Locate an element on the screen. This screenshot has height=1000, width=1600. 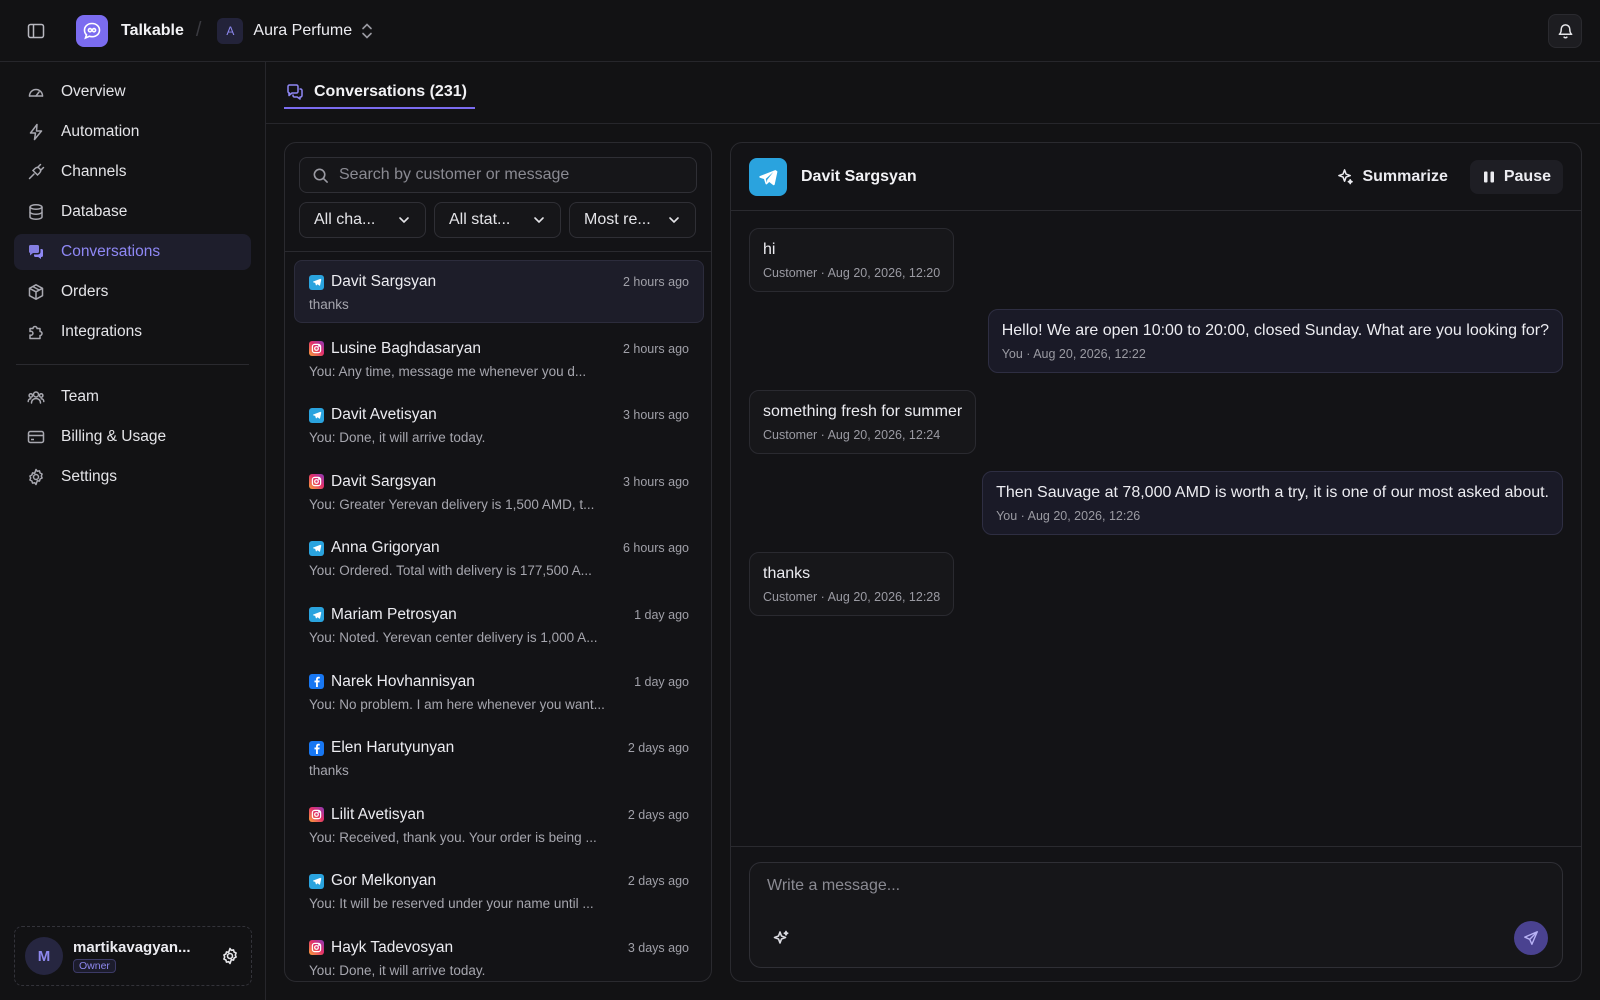
avatar: M is located at coordinates (44, 956).